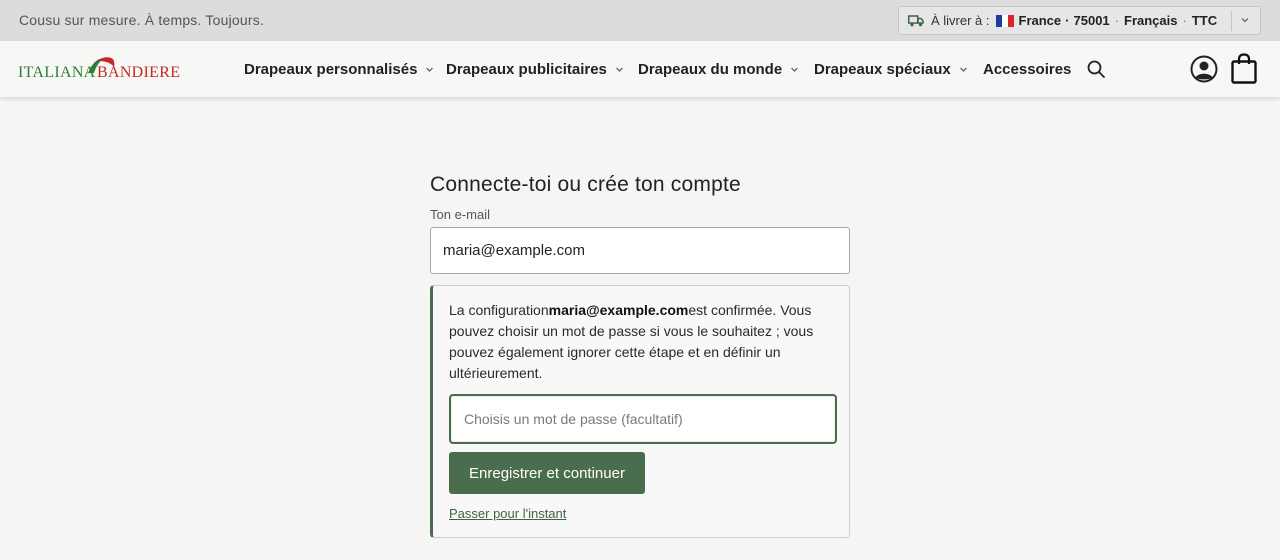  What do you see at coordinates (1204, 20) in the screenshot?
I see `delivery-tax: TTC` at bounding box center [1204, 20].